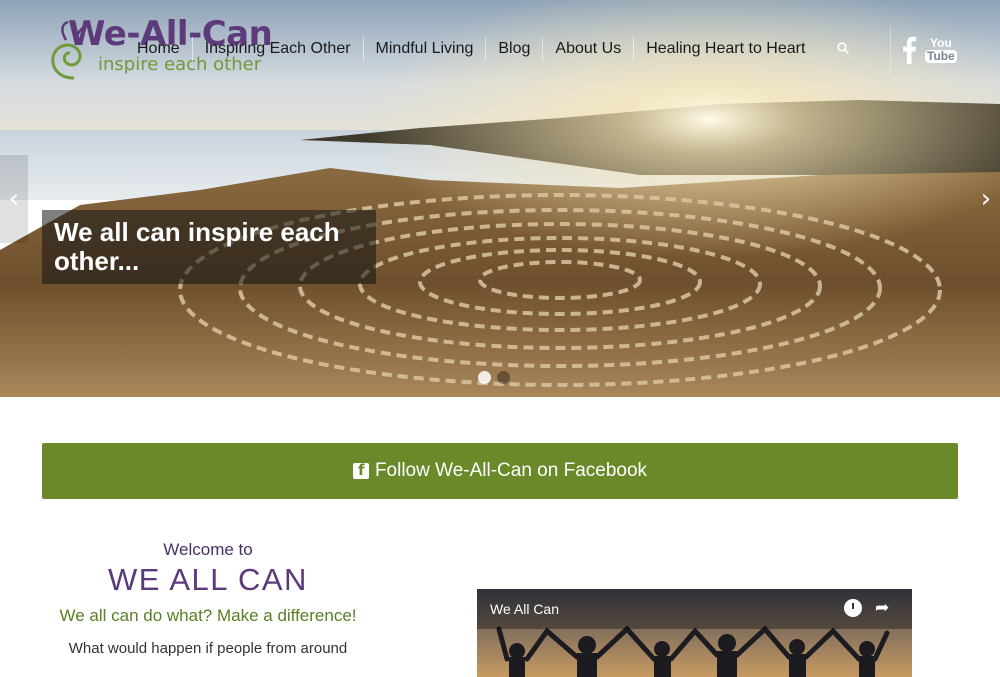 The height and width of the screenshot is (677, 1000). Describe the element at coordinates (208, 615) in the screenshot. I see `welcome-tagline: We all can do what? Make a difference!` at that location.